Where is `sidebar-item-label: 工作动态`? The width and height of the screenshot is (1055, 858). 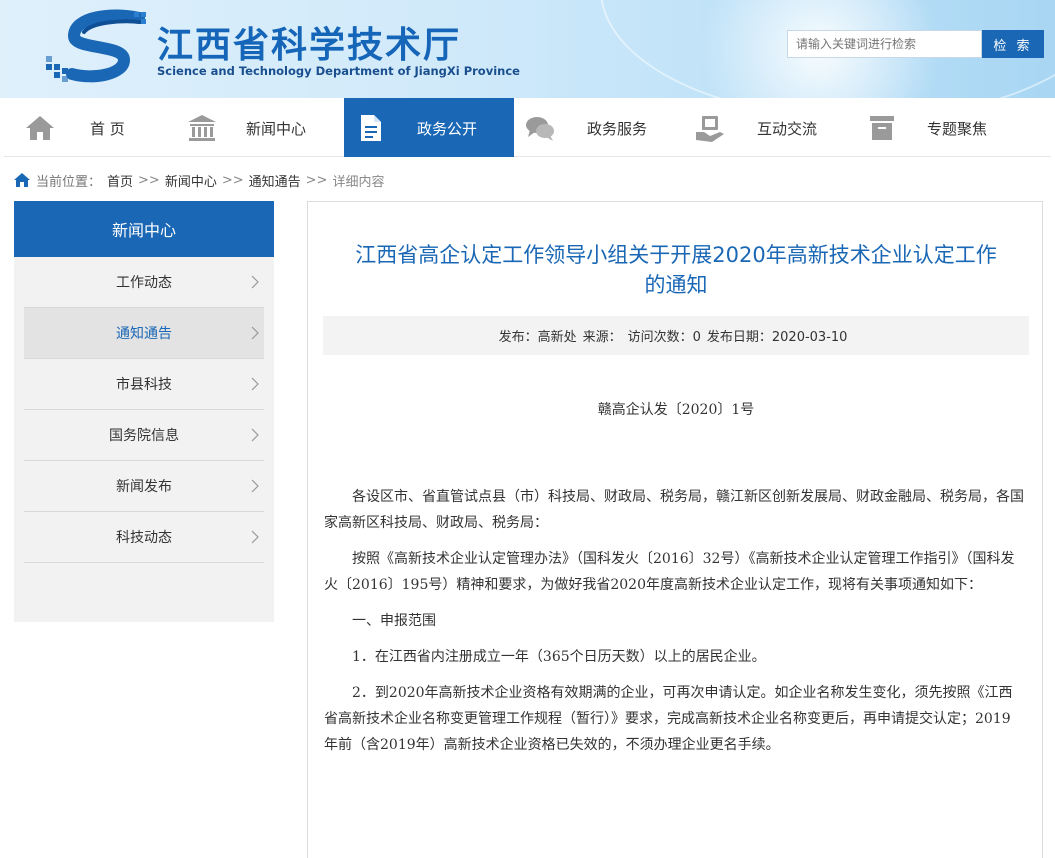
sidebar-item-label: 工作动态 is located at coordinates (144, 283).